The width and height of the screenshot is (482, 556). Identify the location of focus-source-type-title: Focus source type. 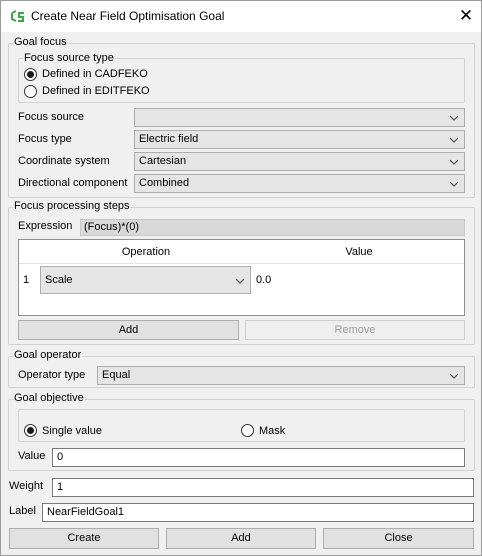
(69, 58).